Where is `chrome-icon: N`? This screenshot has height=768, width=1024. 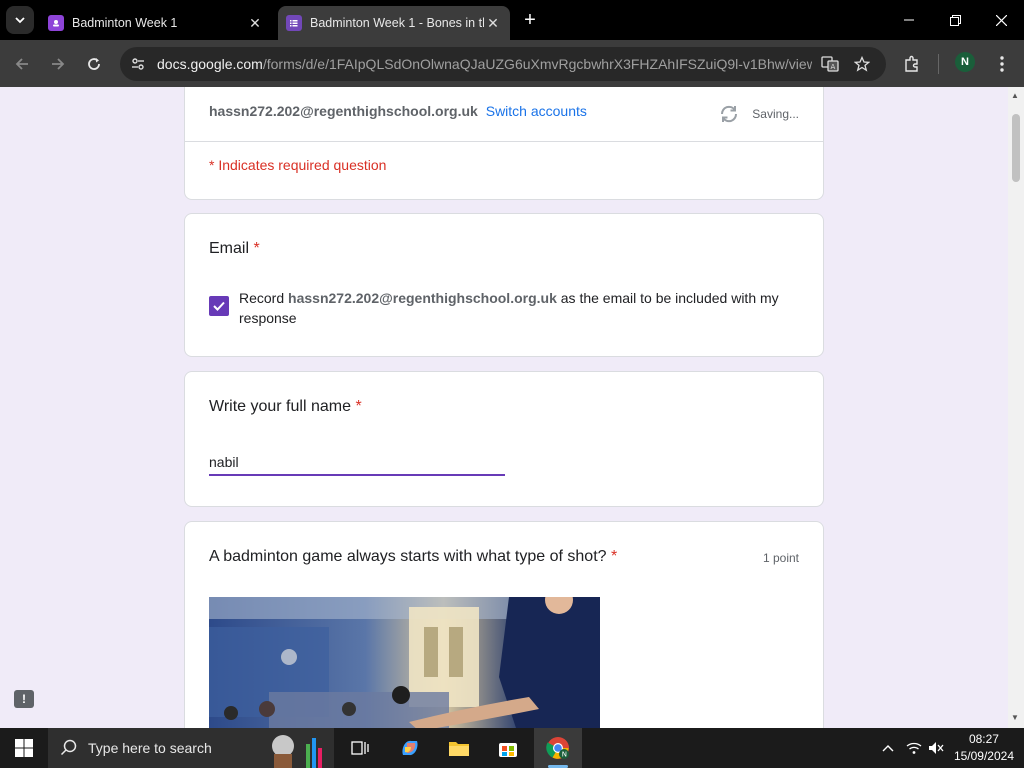 chrome-icon: N is located at coordinates (558, 748).